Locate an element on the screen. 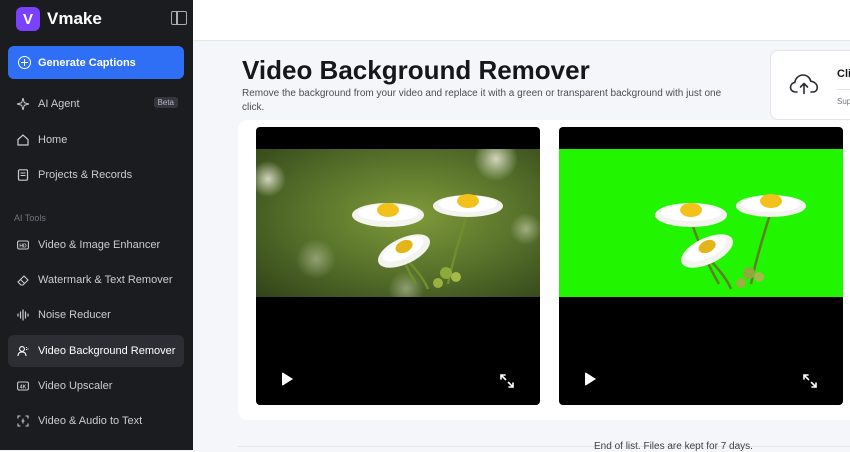  sidebar-item-label: AI Agent is located at coordinates (59, 104).